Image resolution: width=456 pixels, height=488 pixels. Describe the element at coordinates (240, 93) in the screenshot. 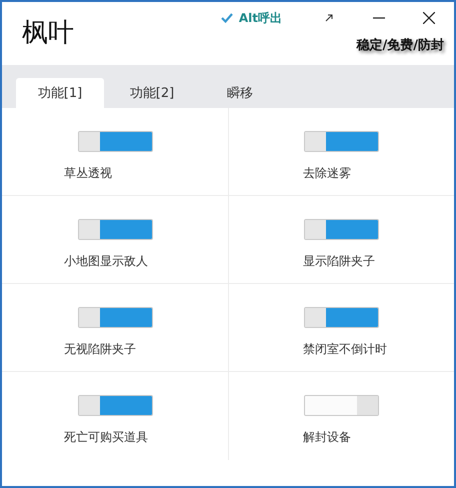

I see `tab: 瞬移` at that location.